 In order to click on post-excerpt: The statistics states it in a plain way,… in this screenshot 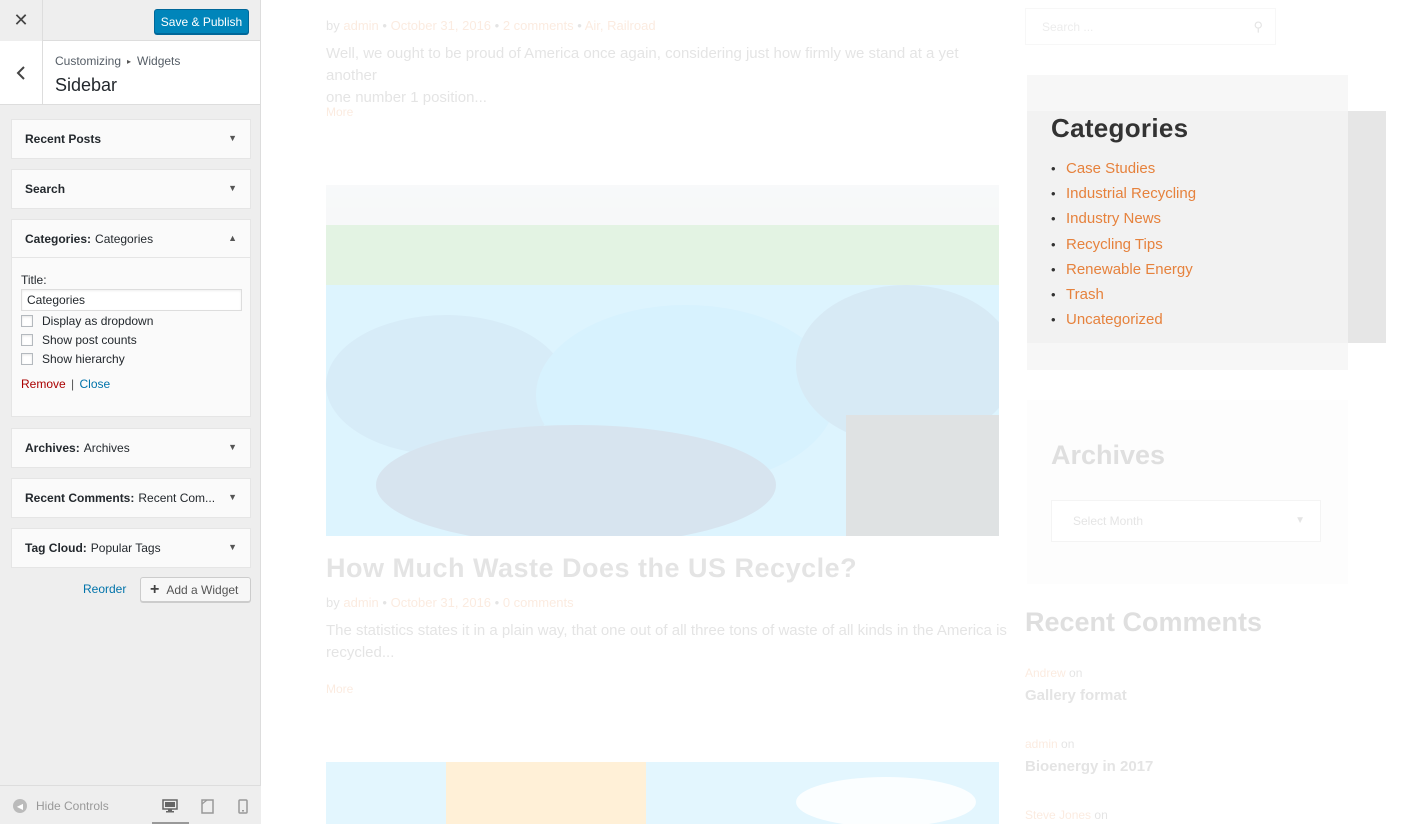, I will do `click(671, 642)`.